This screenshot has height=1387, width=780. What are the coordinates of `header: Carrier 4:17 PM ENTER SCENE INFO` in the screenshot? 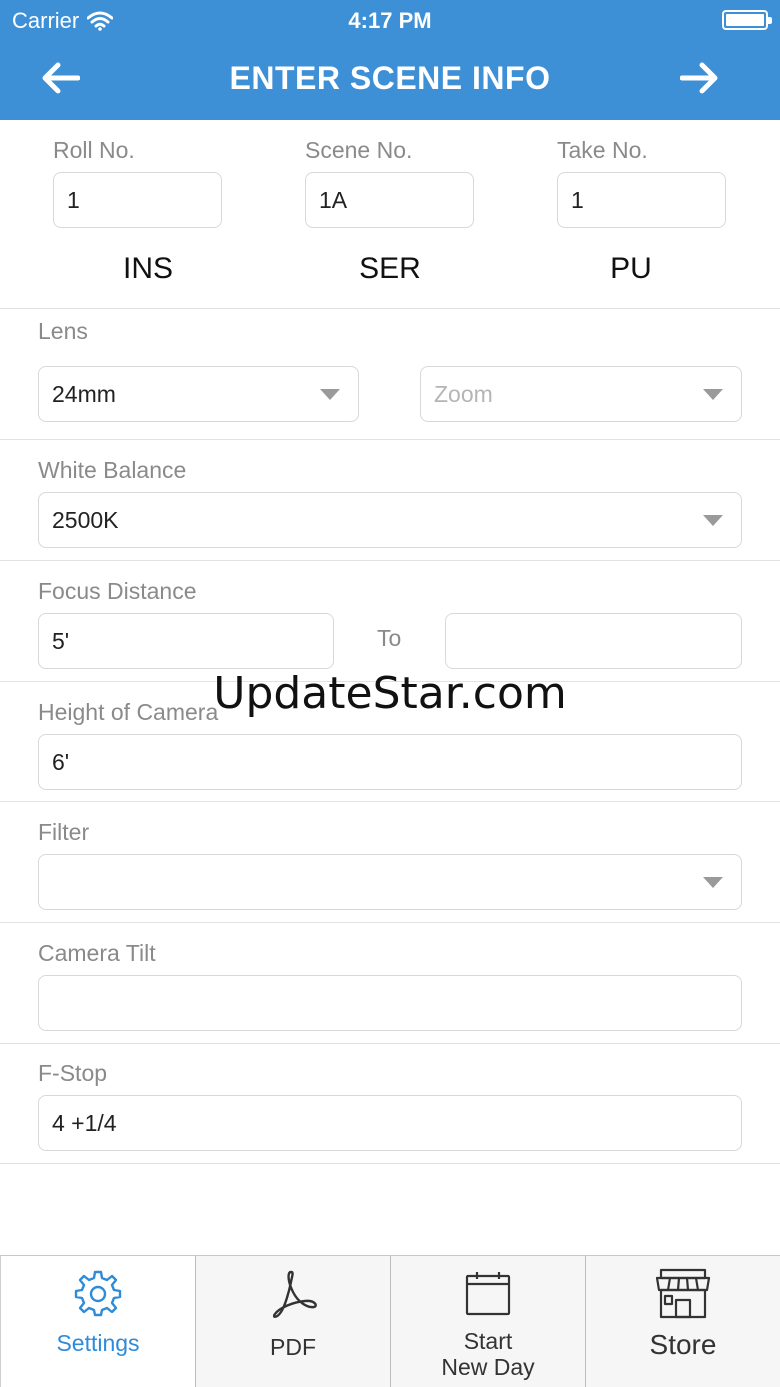 It's located at (390, 60).